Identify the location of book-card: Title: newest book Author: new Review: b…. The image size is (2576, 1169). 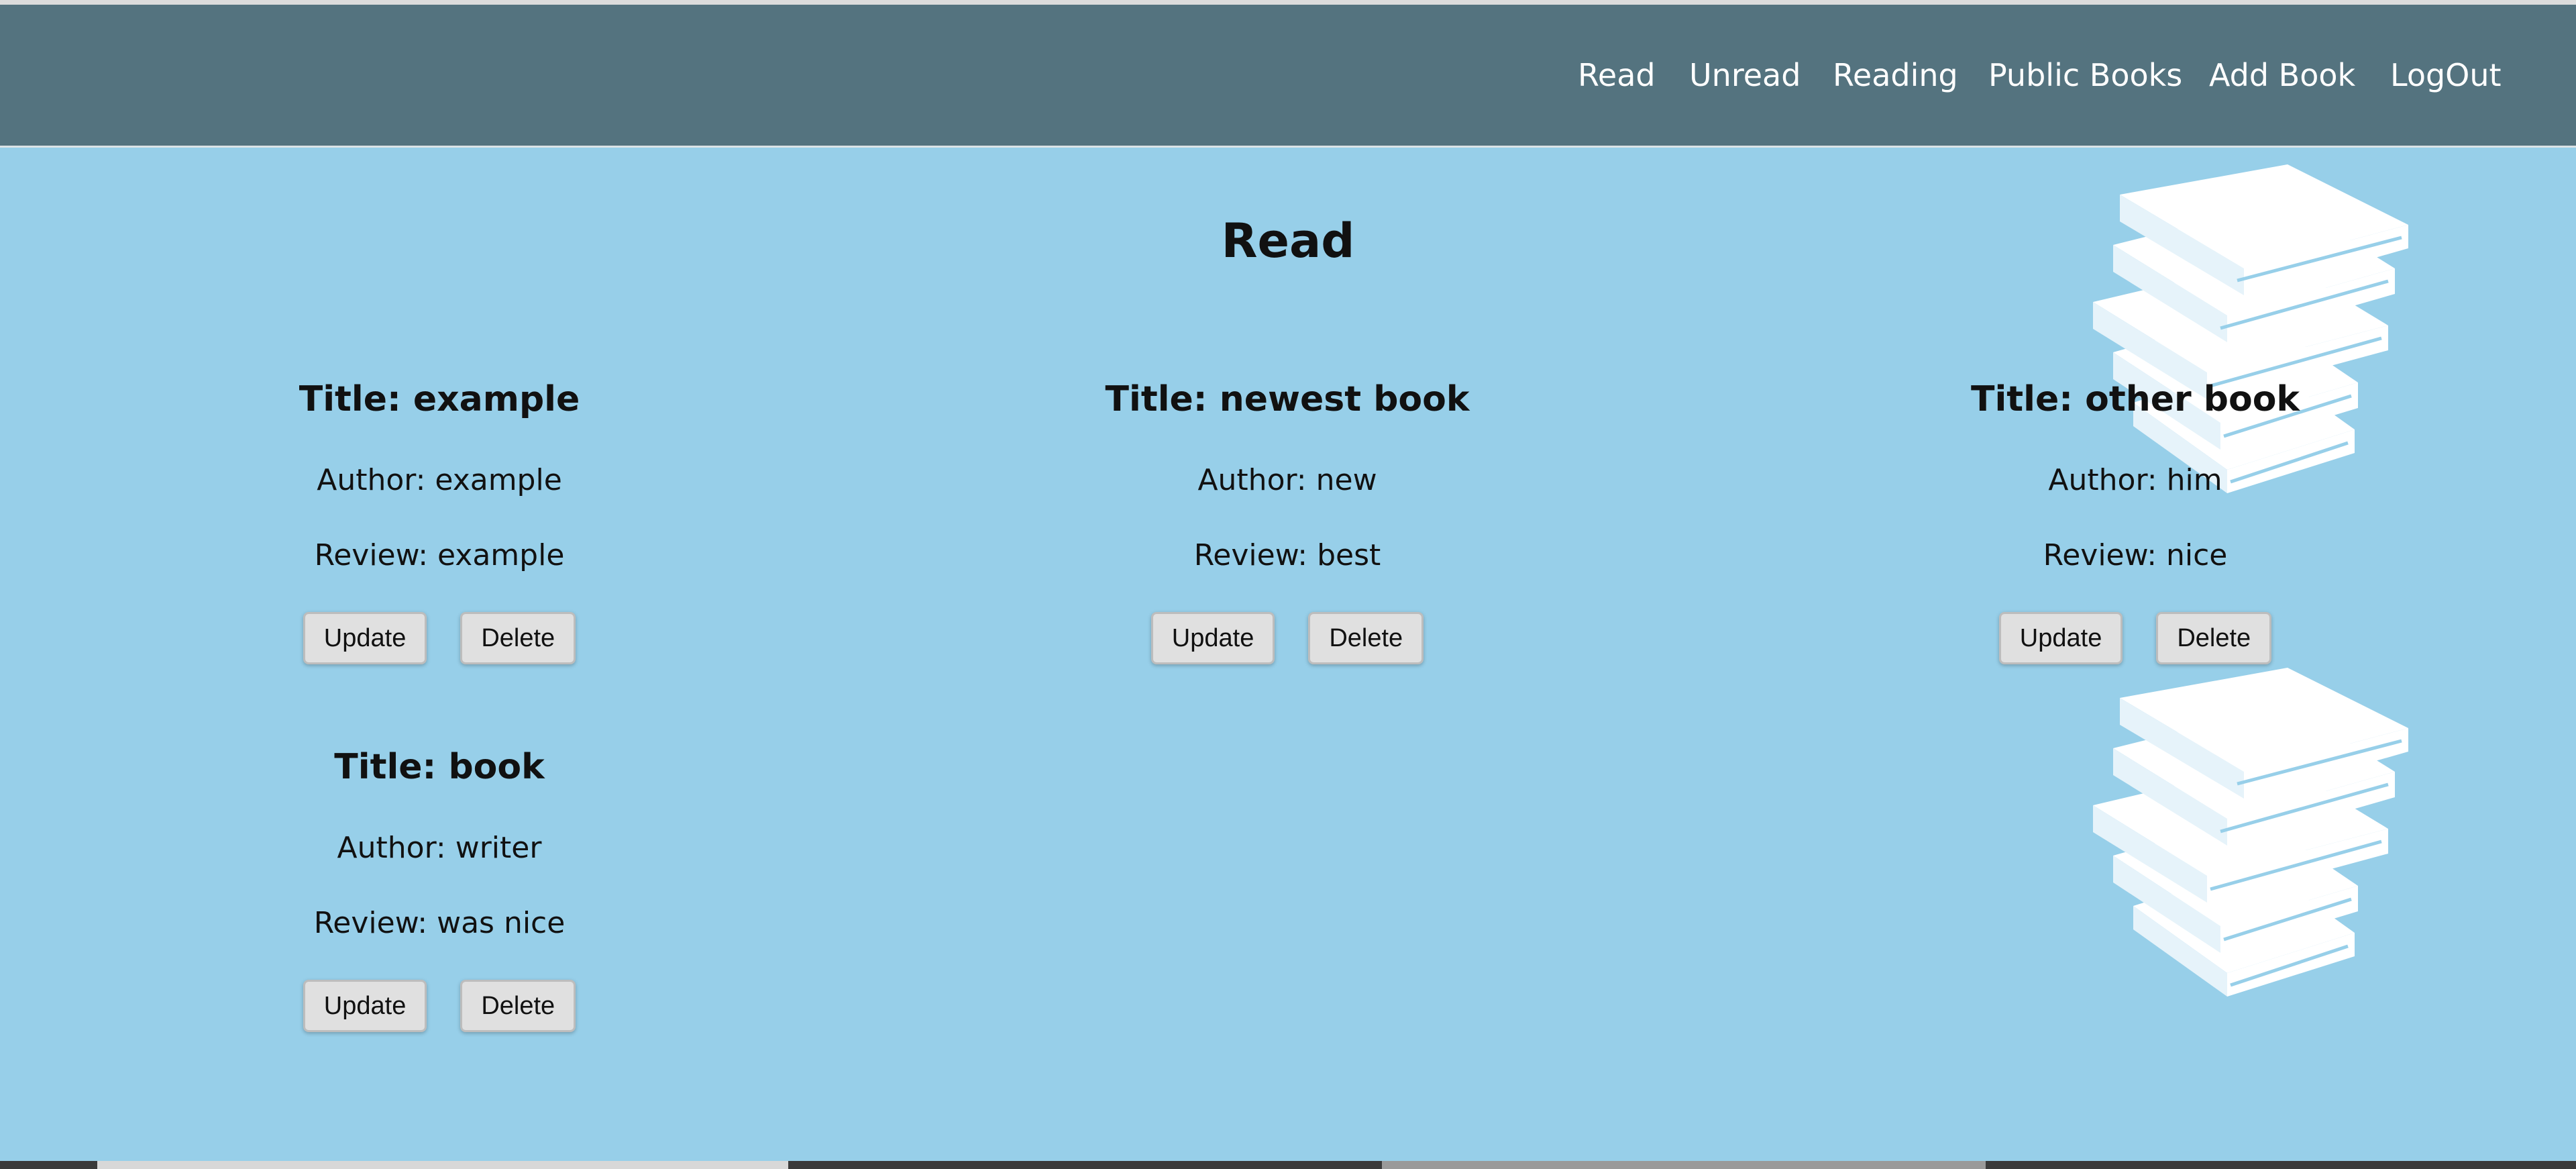
(1287, 520).